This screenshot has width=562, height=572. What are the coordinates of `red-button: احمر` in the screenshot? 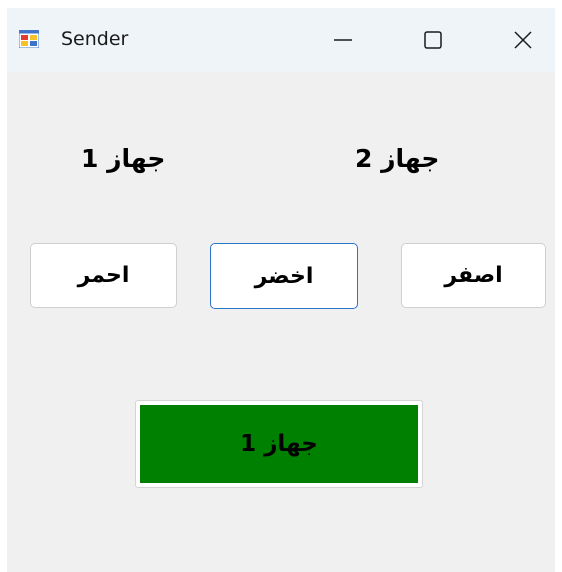 It's located at (103, 275).